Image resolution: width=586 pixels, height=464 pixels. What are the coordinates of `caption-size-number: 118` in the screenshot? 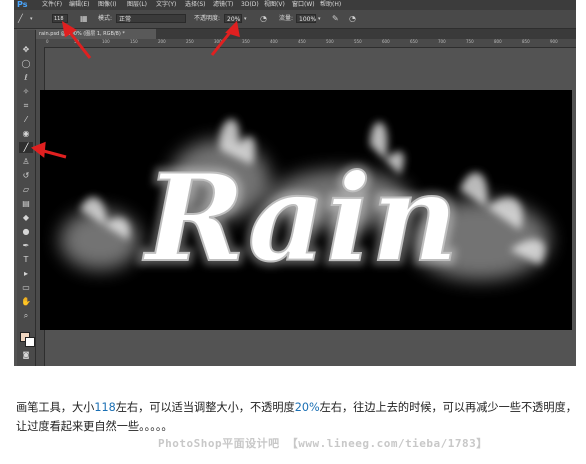 It's located at (105, 407).